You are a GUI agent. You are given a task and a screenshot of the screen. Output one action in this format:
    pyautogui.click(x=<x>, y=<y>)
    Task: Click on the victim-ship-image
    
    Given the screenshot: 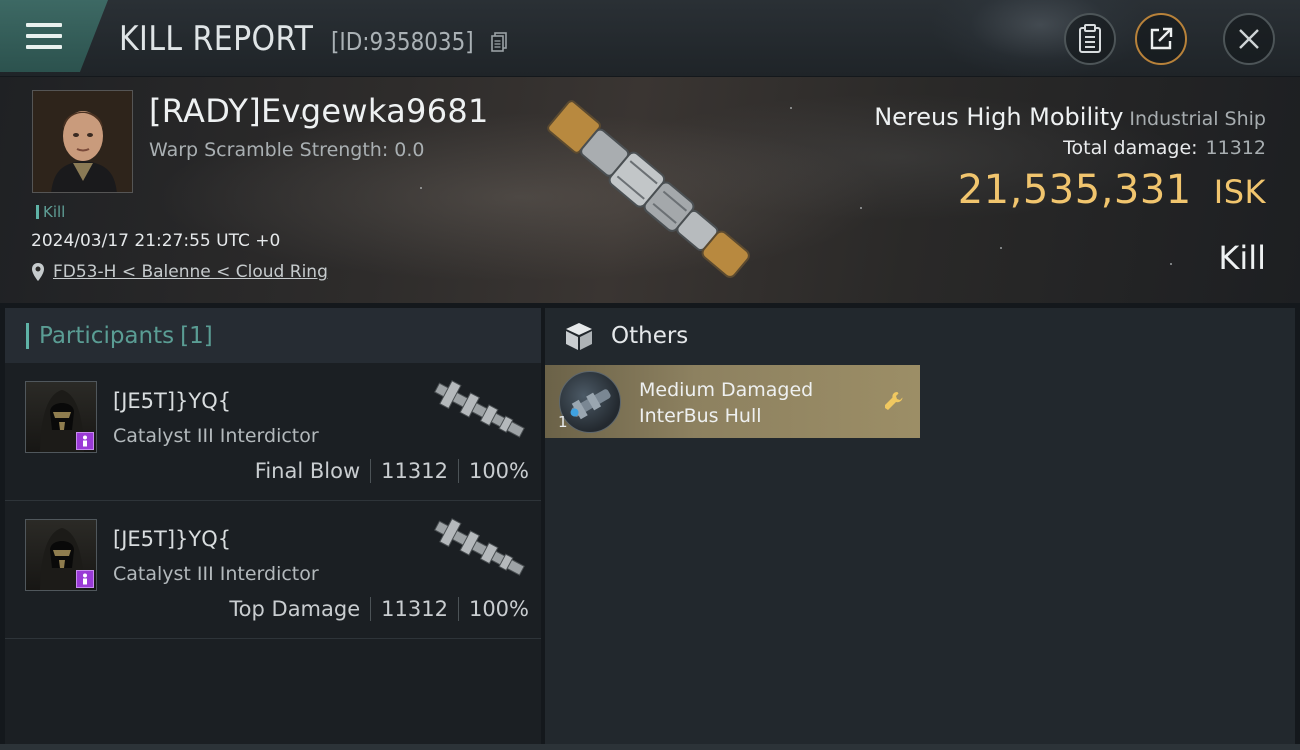 What is the action you would take?
    pyautogui.click(x=650, y=192)
    